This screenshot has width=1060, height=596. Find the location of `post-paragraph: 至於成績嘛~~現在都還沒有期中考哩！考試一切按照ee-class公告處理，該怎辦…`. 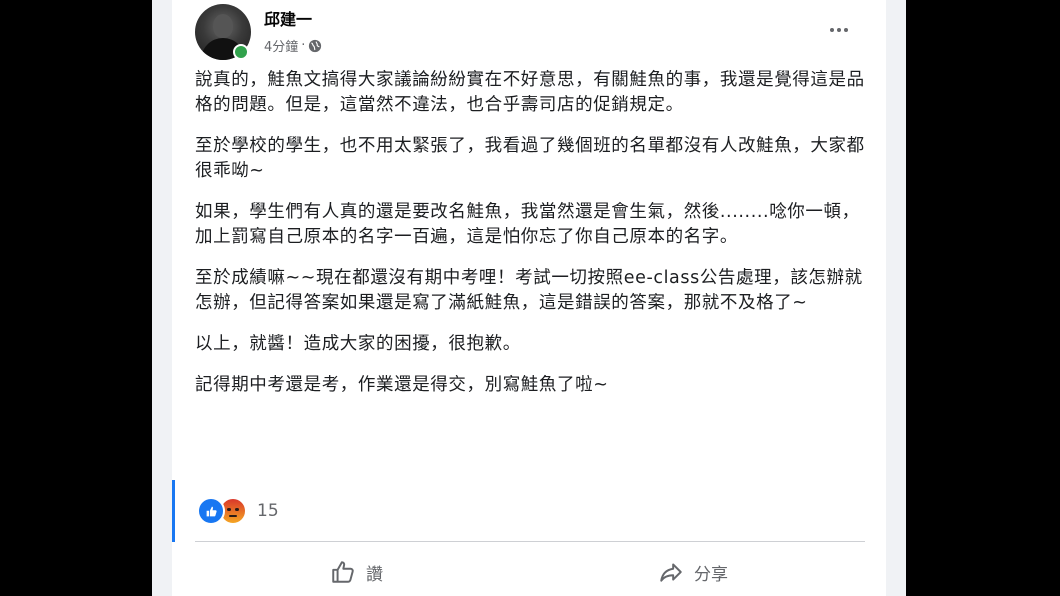

post-paragraph: 至於成績嘛~~現在都還沒有期中考哩！考試一切按照ee-class公告處理，該怎辦… is located at coordinates (529, 290).